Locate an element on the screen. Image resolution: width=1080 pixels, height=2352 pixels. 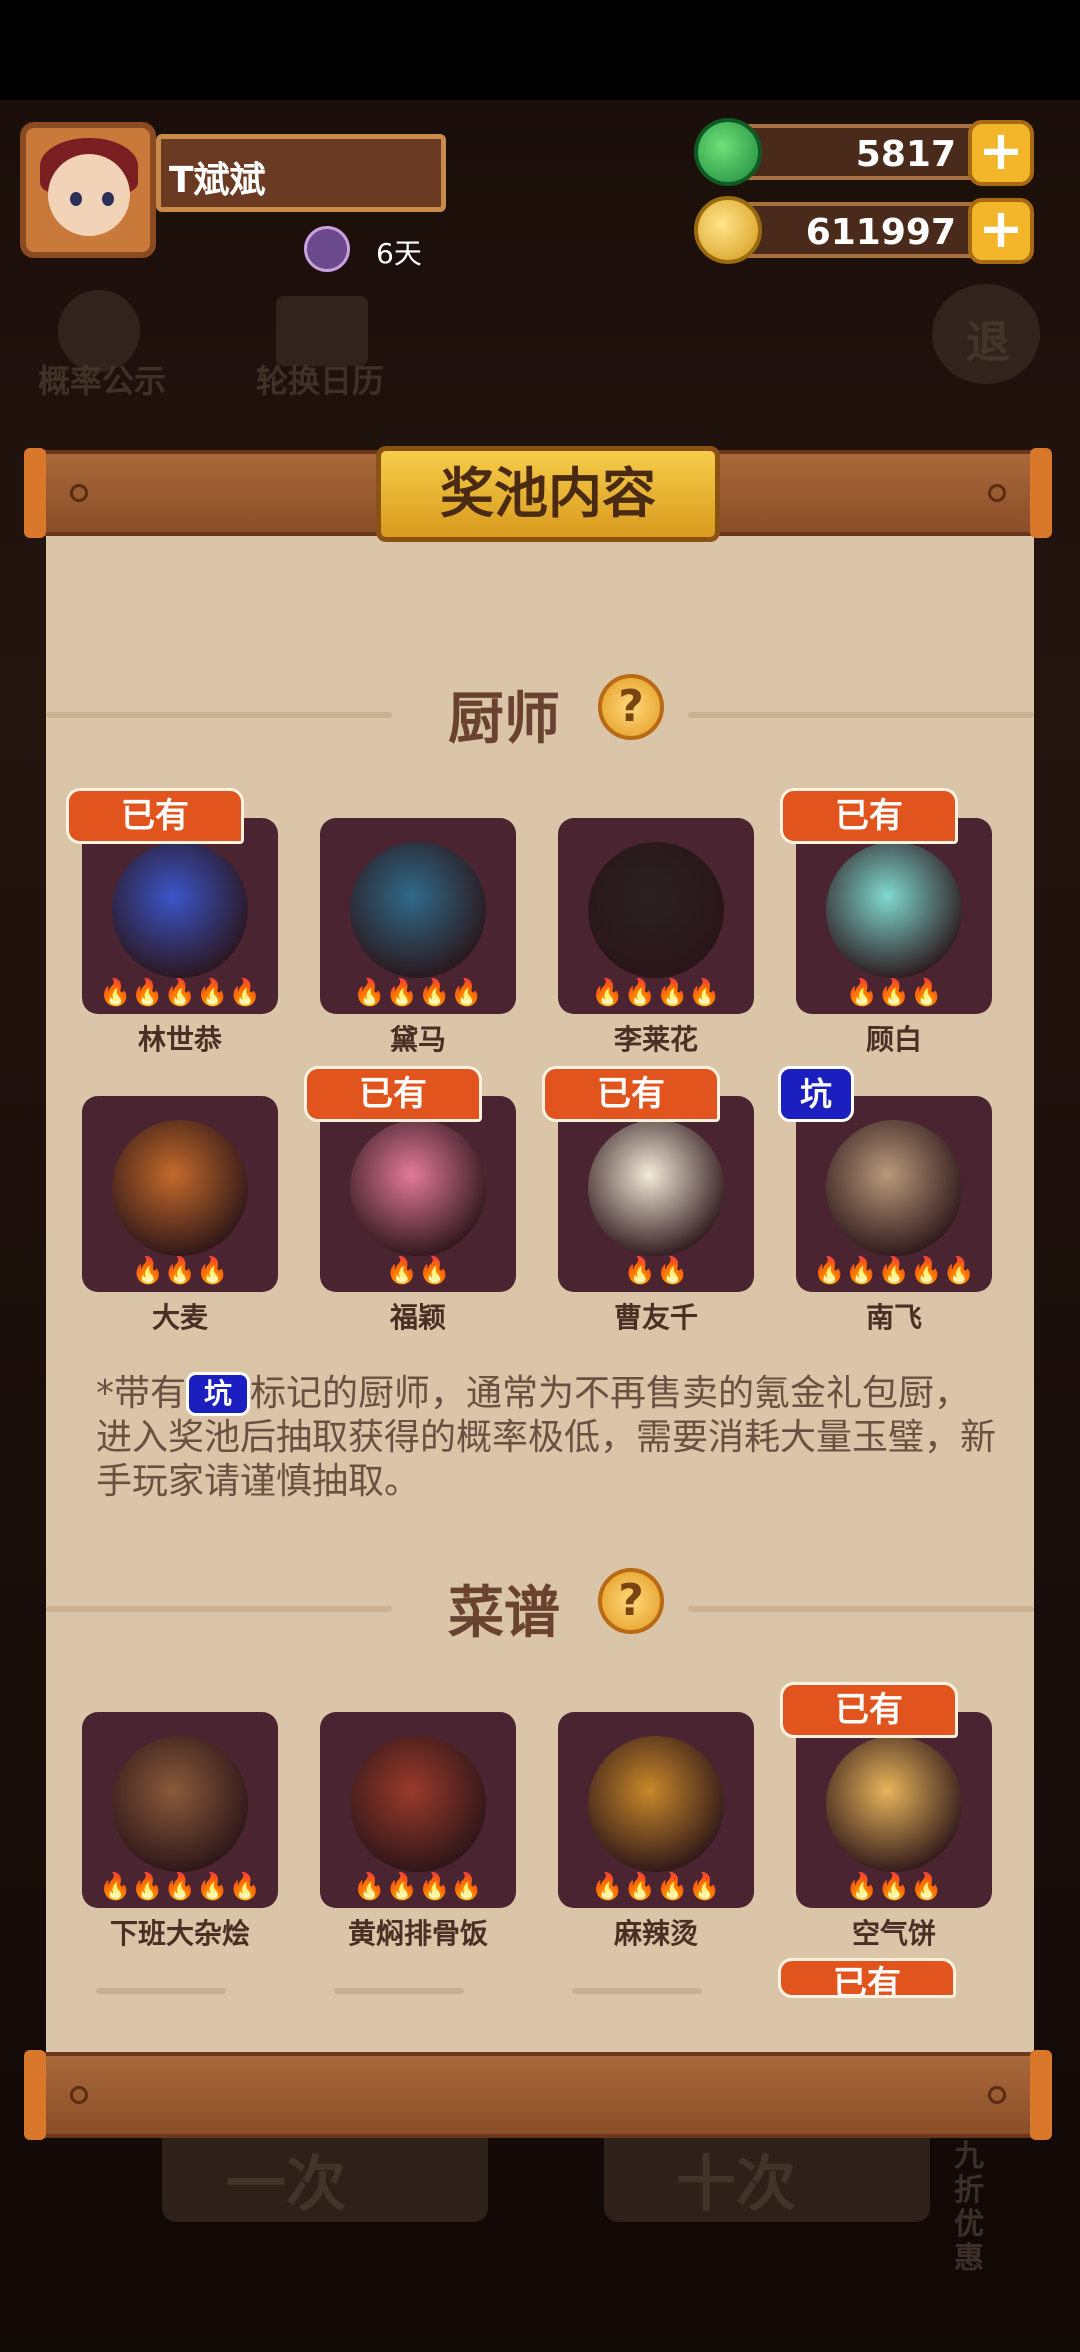
add-coins-button: + is located at coordinates (1001, 231).